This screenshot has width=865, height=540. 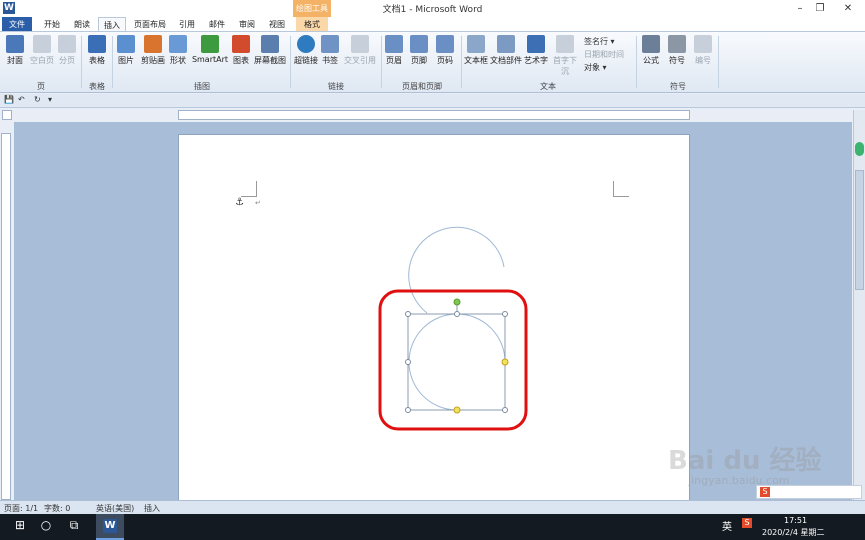 I want to click on minimize-button: –, so click(x=800, y=8).